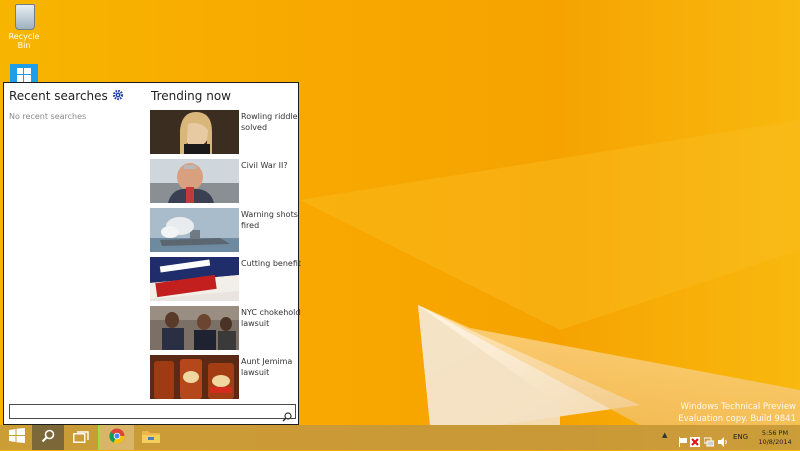 The image size is (800, 451). I want to click on windows-logo-icon, so click(17, 437).